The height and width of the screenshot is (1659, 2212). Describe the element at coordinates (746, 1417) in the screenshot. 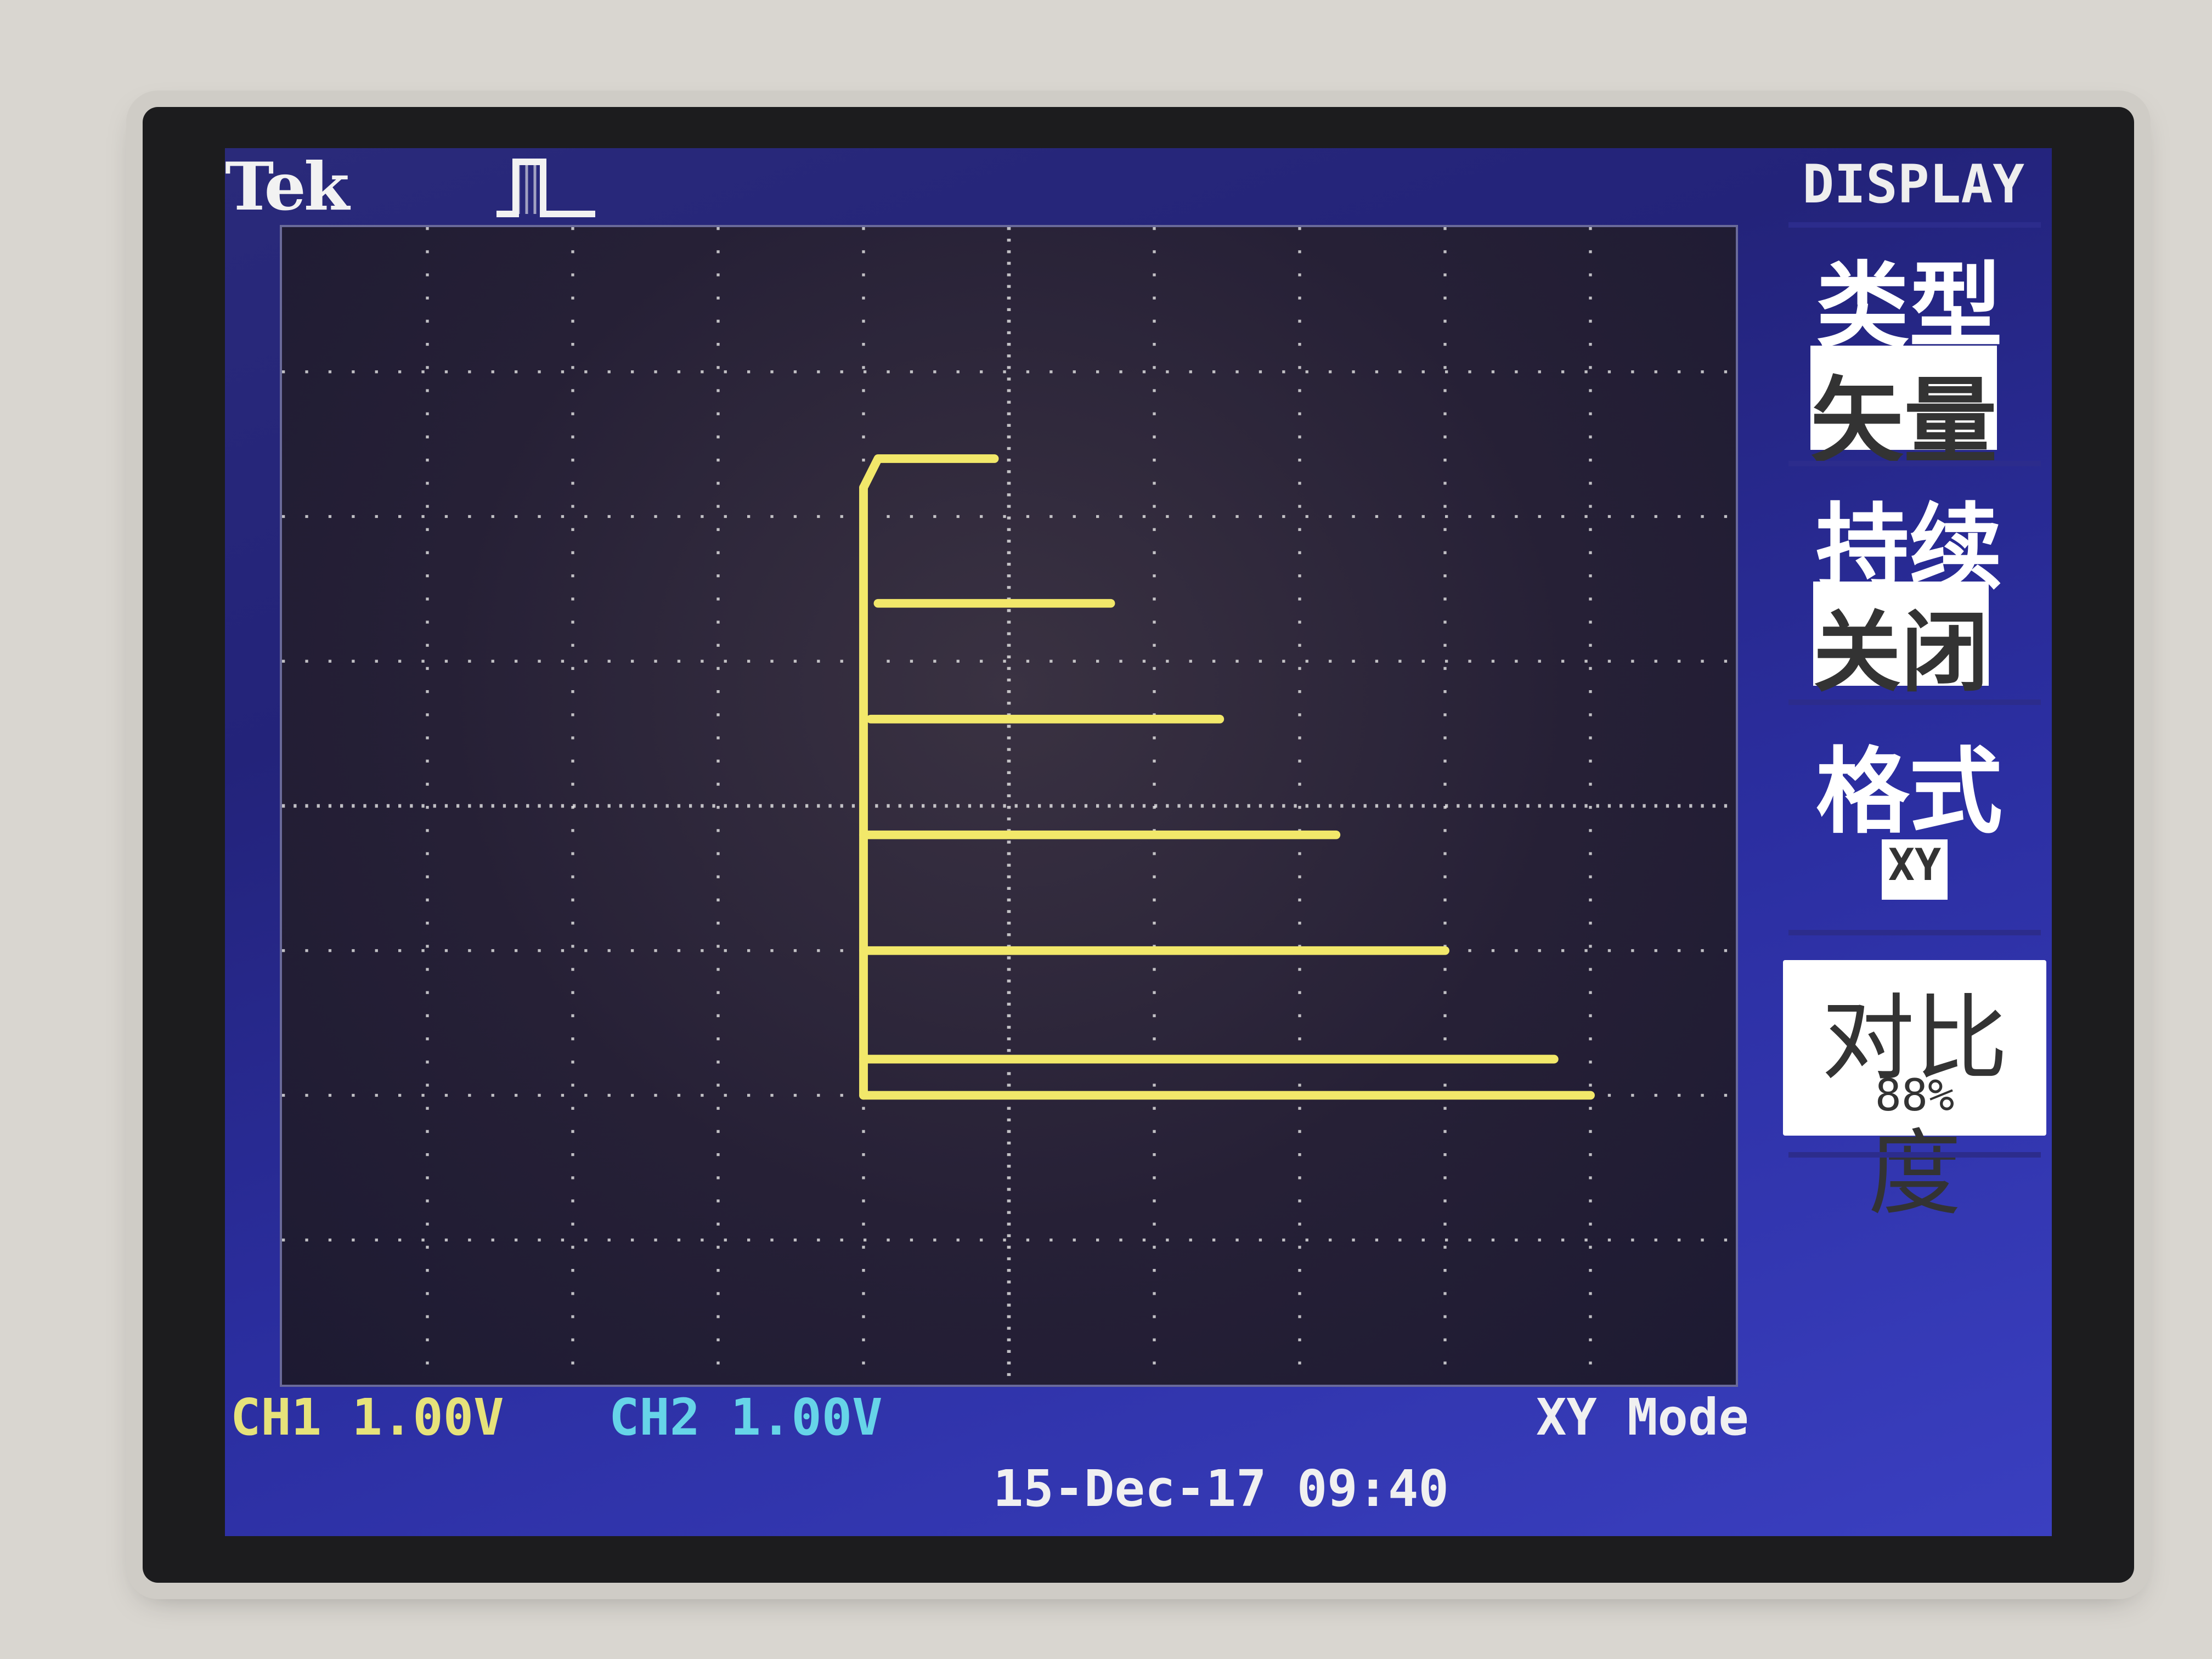

I see `ch2-scale: CH2 1.00V` at that location.